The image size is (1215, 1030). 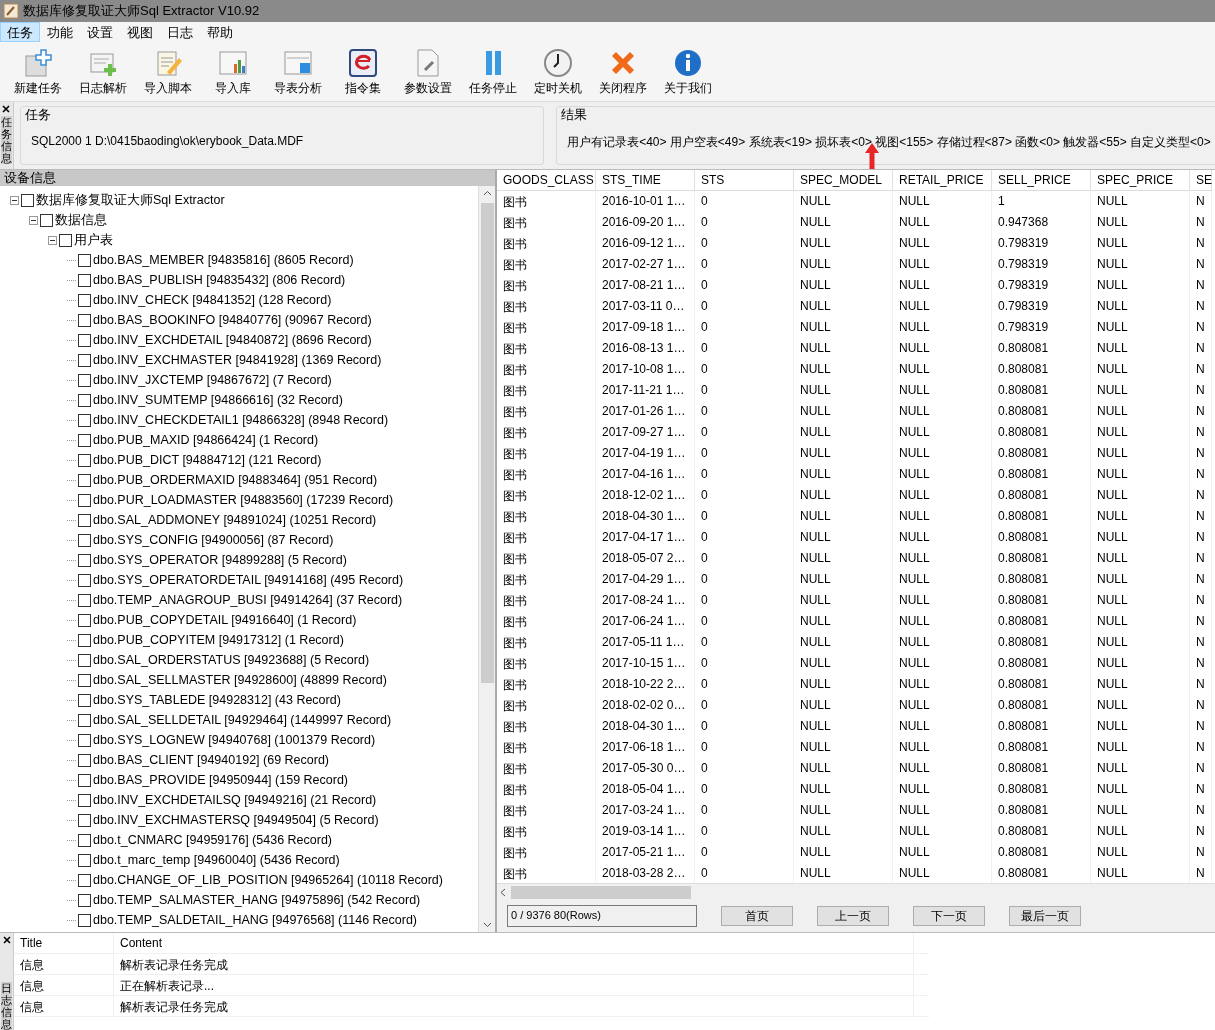 I want to click on column-header: RETAIL_PRICE, so click(x=942, y=180).